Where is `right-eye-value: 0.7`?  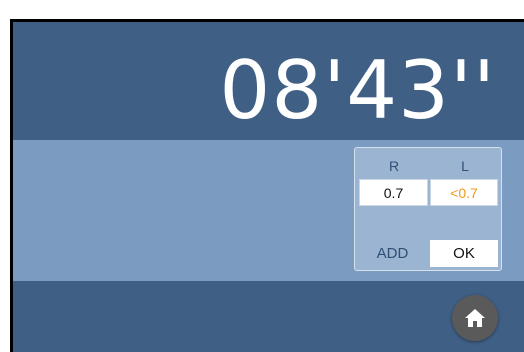 right-eye-value: 0.7 is located at coordinates (393, 192).